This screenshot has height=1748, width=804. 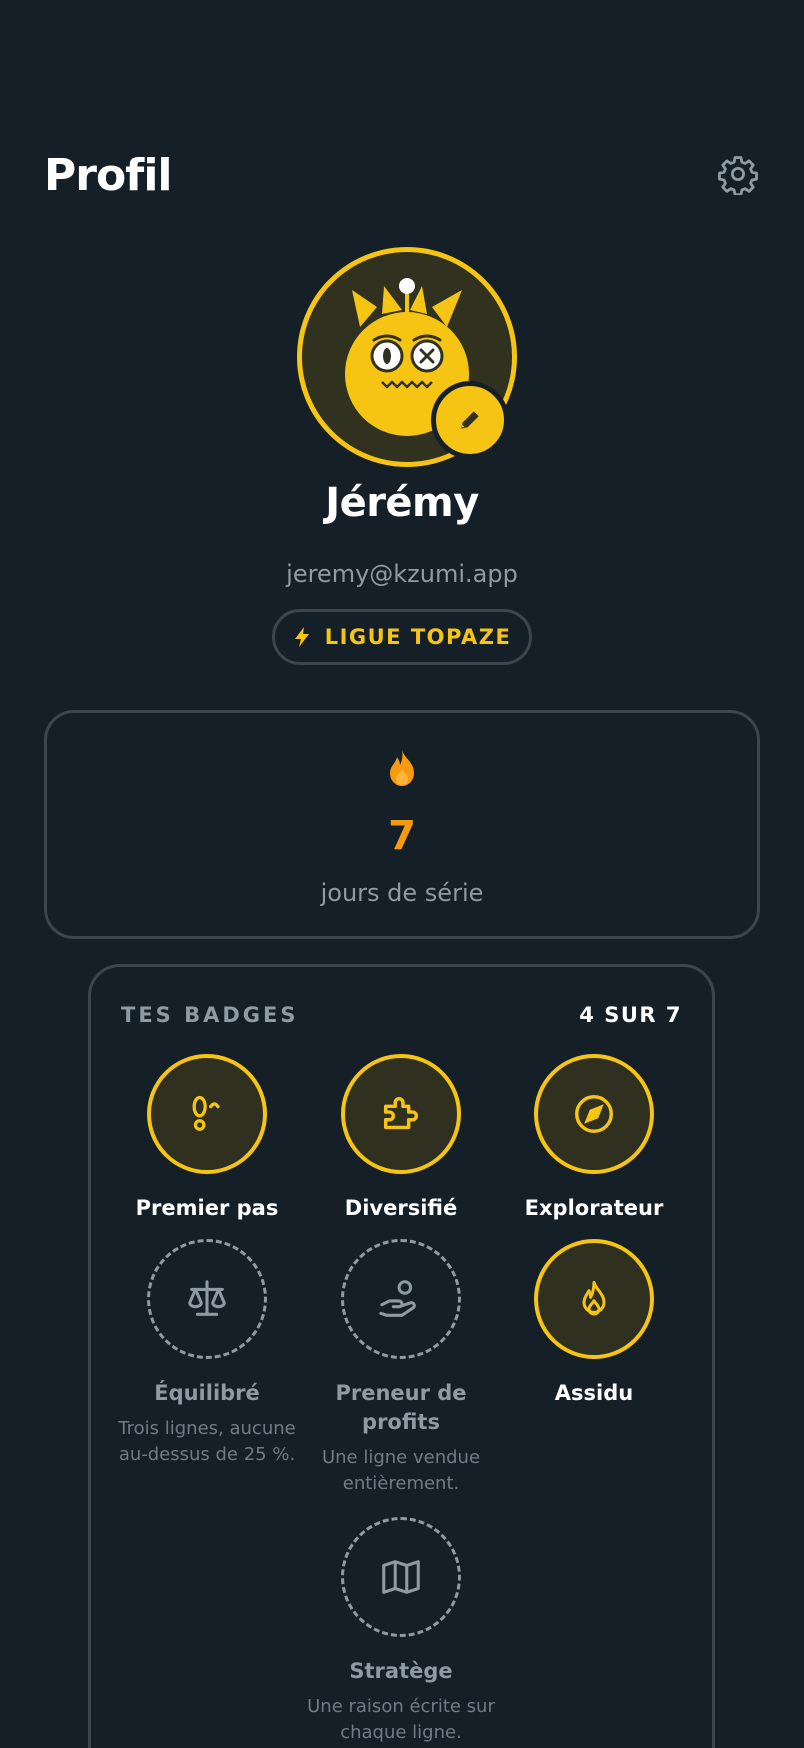 I want to click on badge-name: Stratège, so click(x=401, y=1671).